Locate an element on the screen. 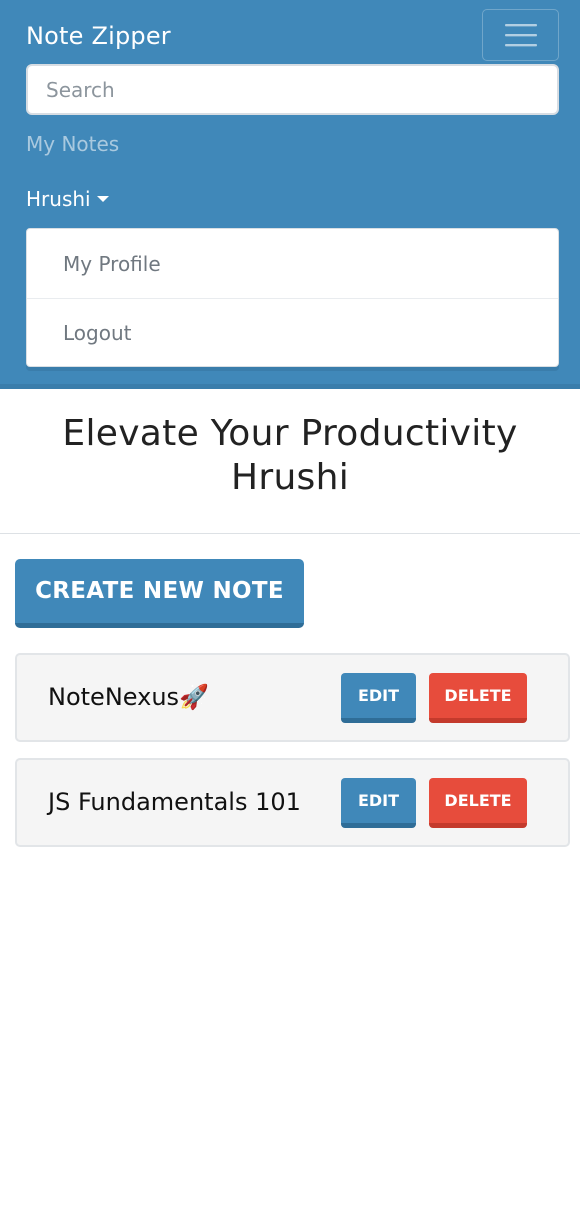 Image resolution: width=580 pixels, height=1230 pixels. nav-link-my-notes: My Notes is located at coordinates (72, 144).